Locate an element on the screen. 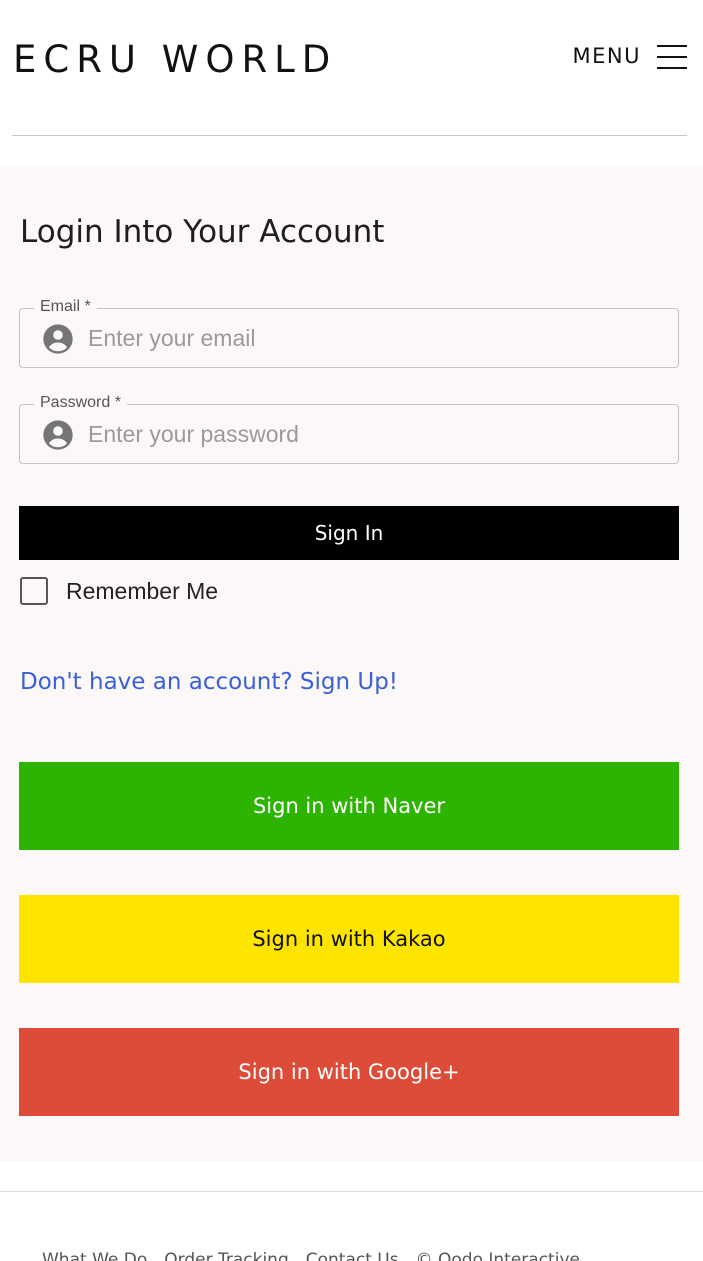 Image resolution: width=703 pixels, height=1261 pixels. site-header: ECRU WORLD MENU is located at coordinates (351, 68).